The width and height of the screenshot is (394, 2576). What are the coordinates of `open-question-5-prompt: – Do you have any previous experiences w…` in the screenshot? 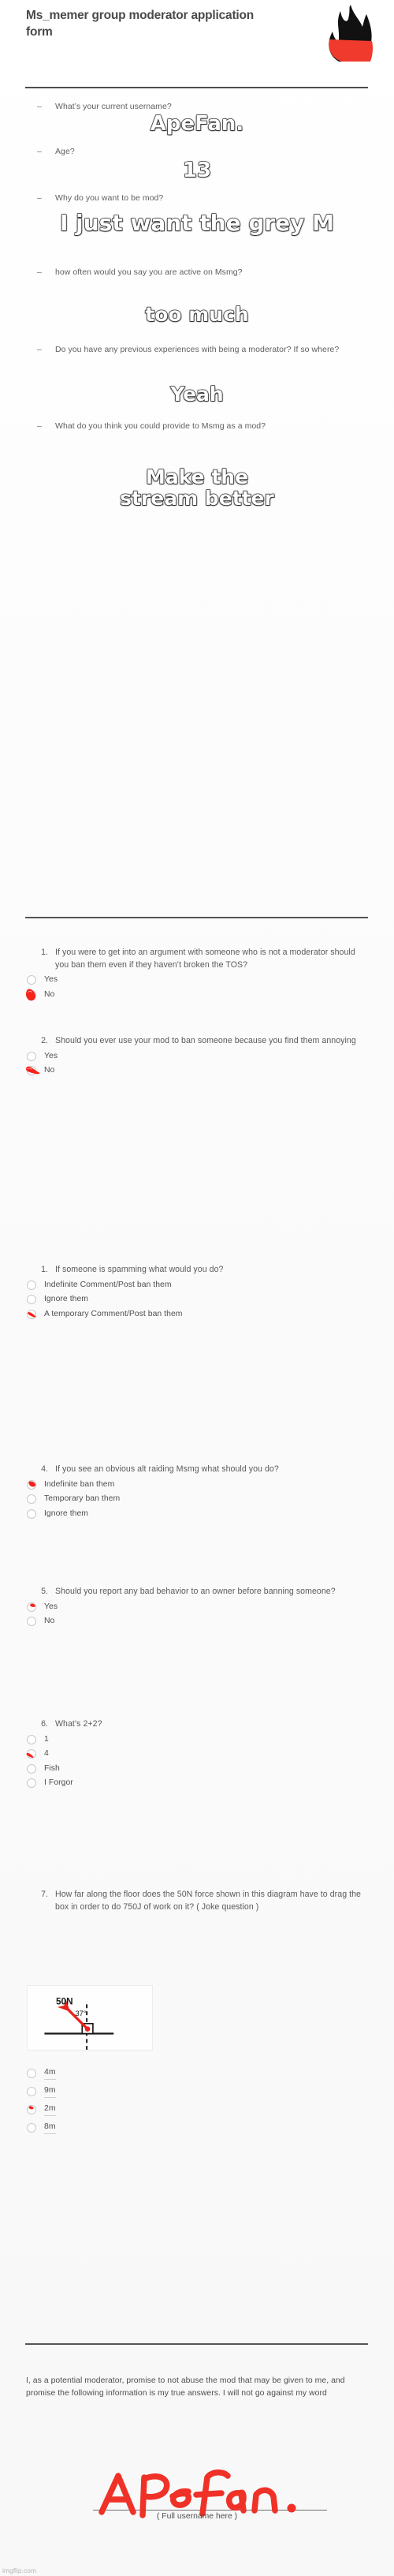 It's located at (189, 349).